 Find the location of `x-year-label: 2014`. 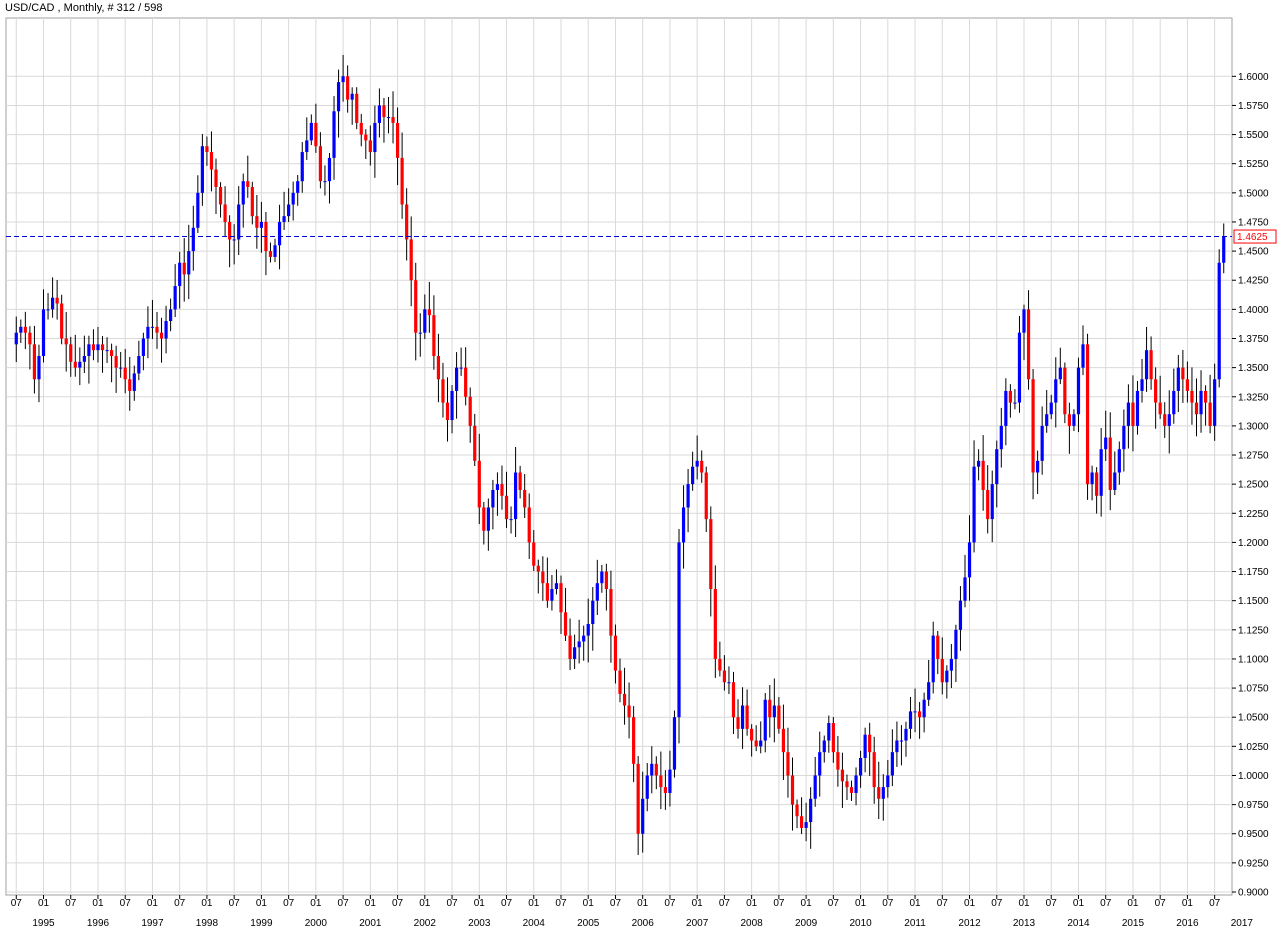

x-year-label: 2014 is located at coordinates (1078, 923).